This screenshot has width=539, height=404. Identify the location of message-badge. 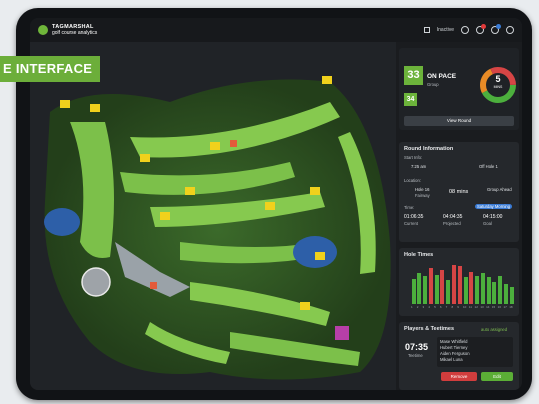
(498, 26).